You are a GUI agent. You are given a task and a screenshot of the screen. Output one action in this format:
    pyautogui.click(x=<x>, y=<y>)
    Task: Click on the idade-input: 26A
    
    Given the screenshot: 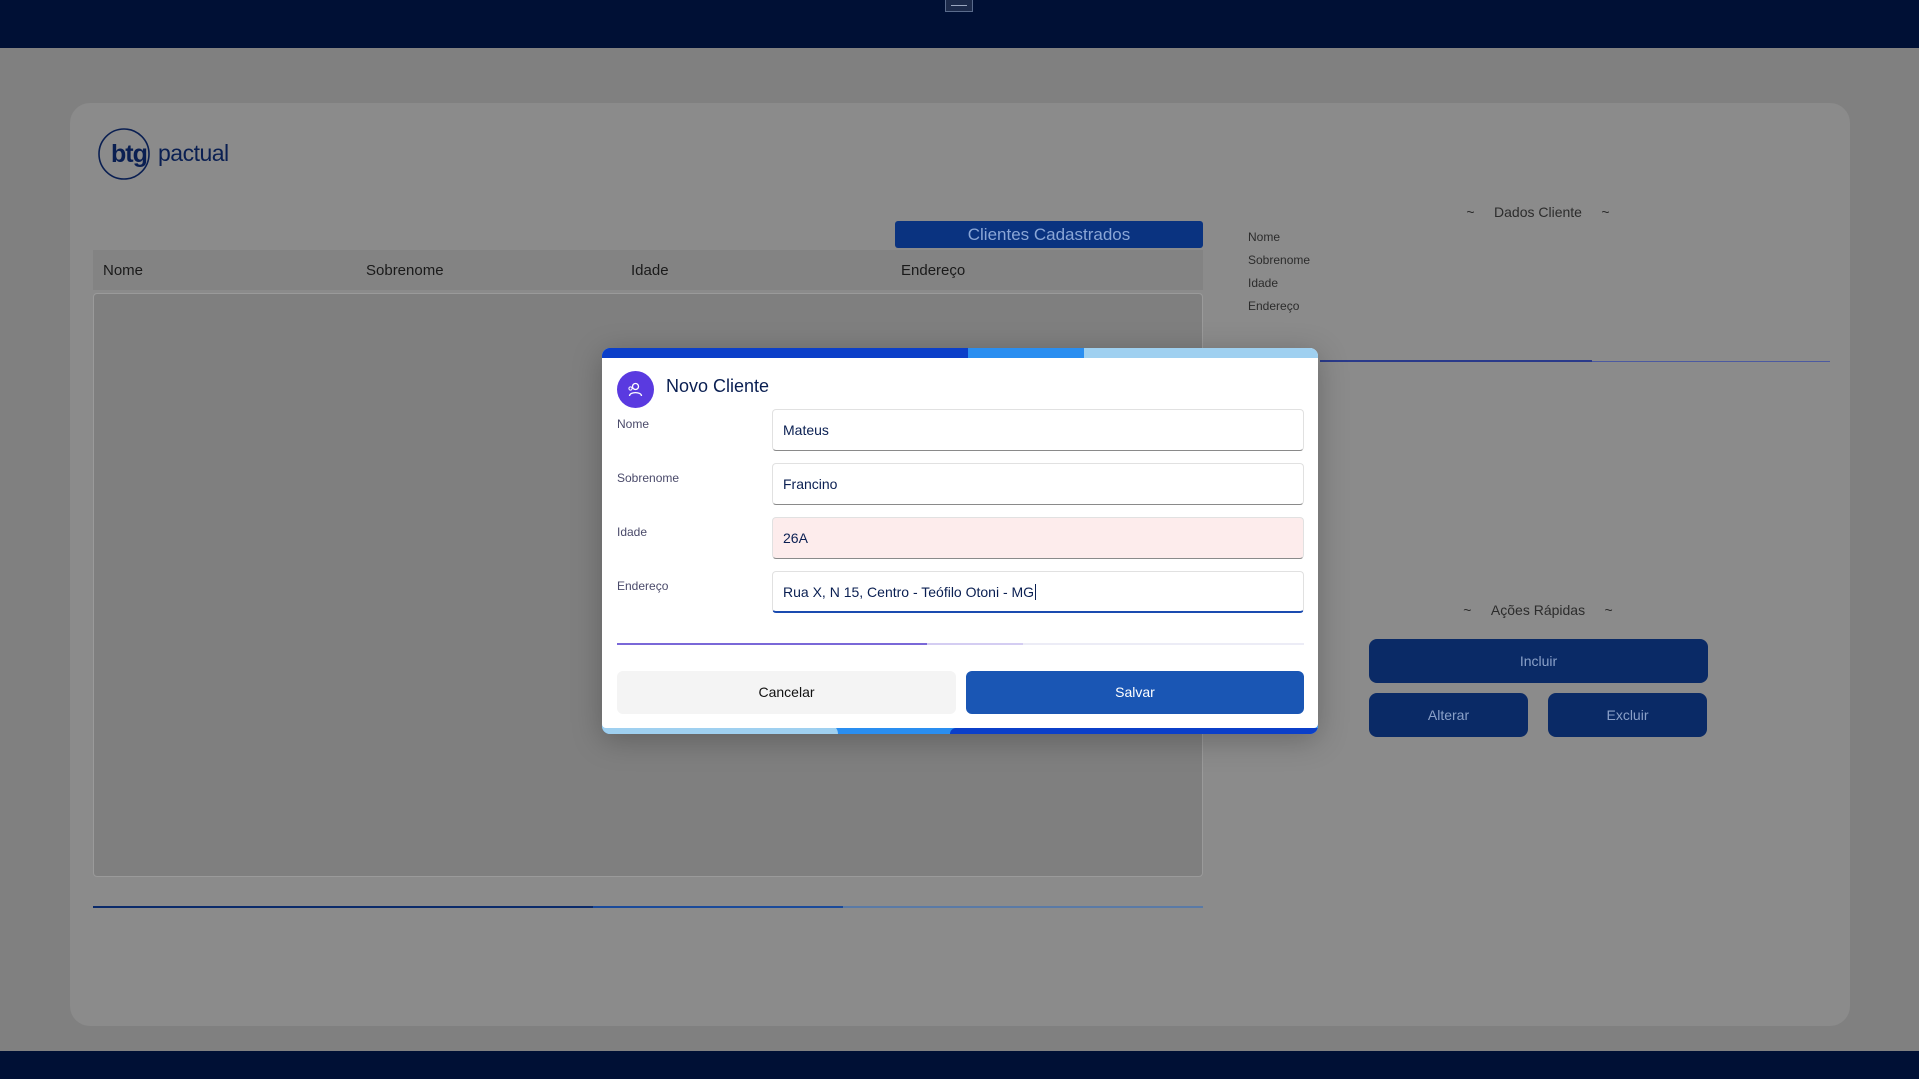 What is the action you would take?
    pyautogui.click(x=1038, y=538)
    